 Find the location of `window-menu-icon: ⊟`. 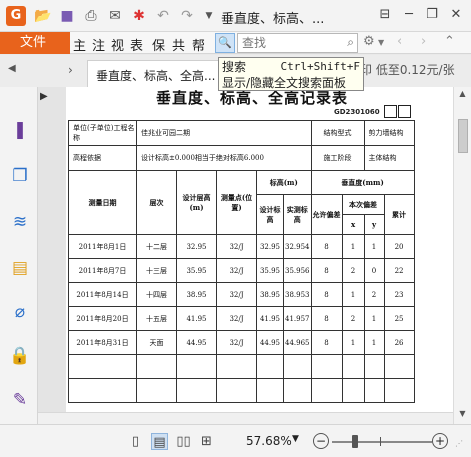

window-menu-icon: ⊟ is located at coordinates (385, 15).